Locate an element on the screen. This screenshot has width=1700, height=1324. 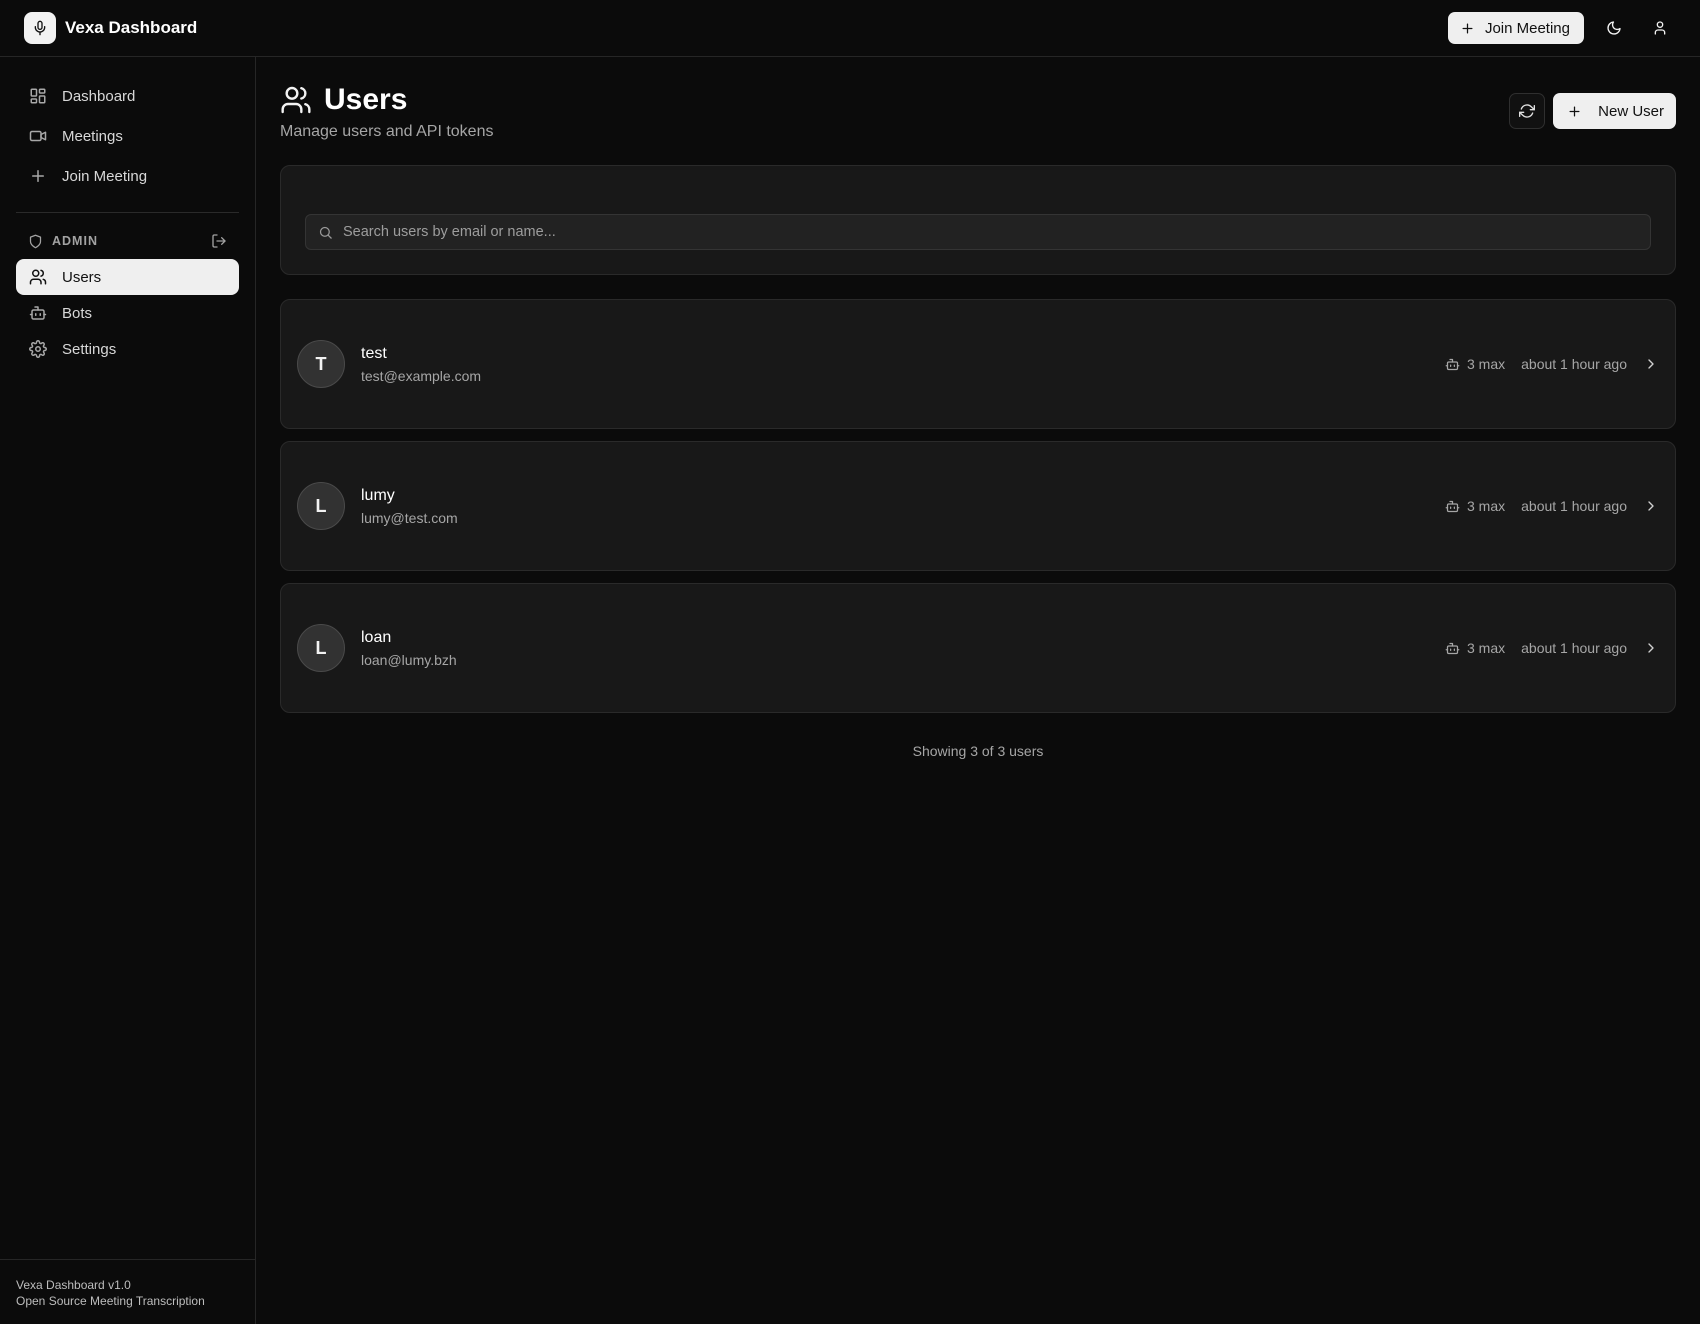
top-bar: Vexa Dashboard Join Meeting is located at coordinates (850, 28).